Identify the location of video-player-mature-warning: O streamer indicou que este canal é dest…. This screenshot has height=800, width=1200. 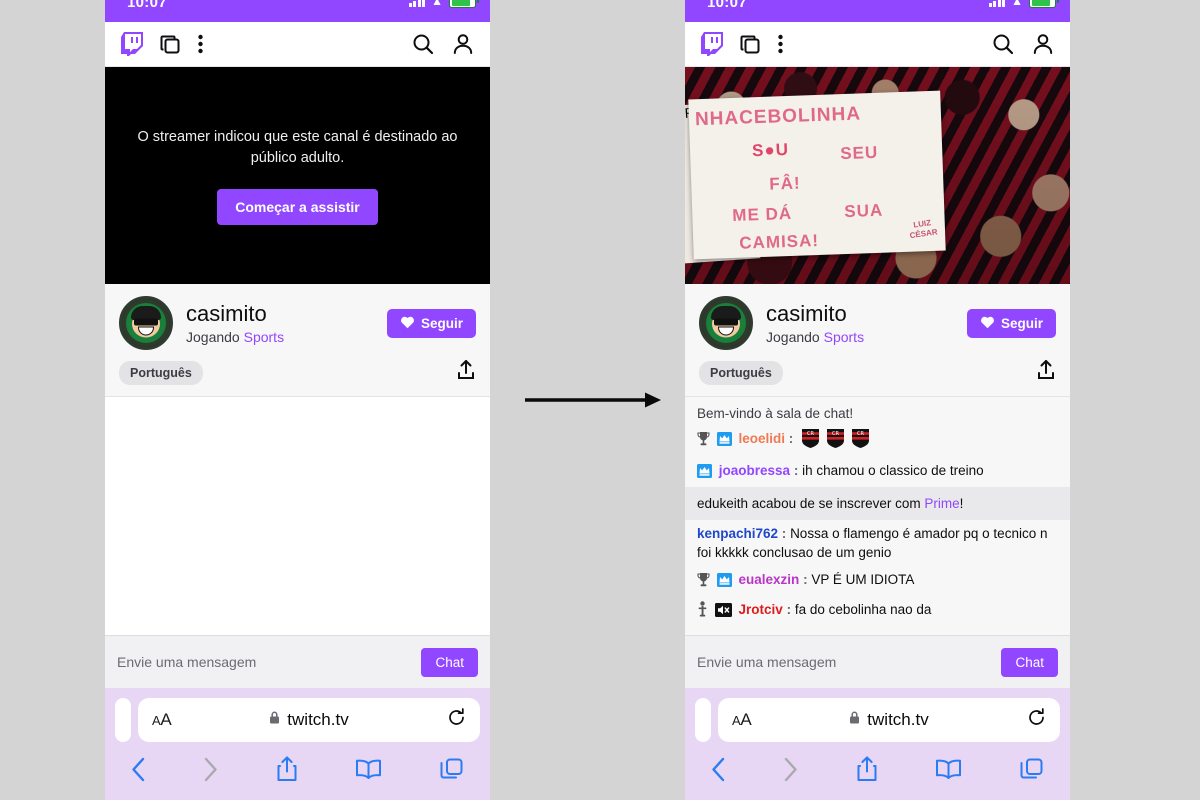
(297, 175).